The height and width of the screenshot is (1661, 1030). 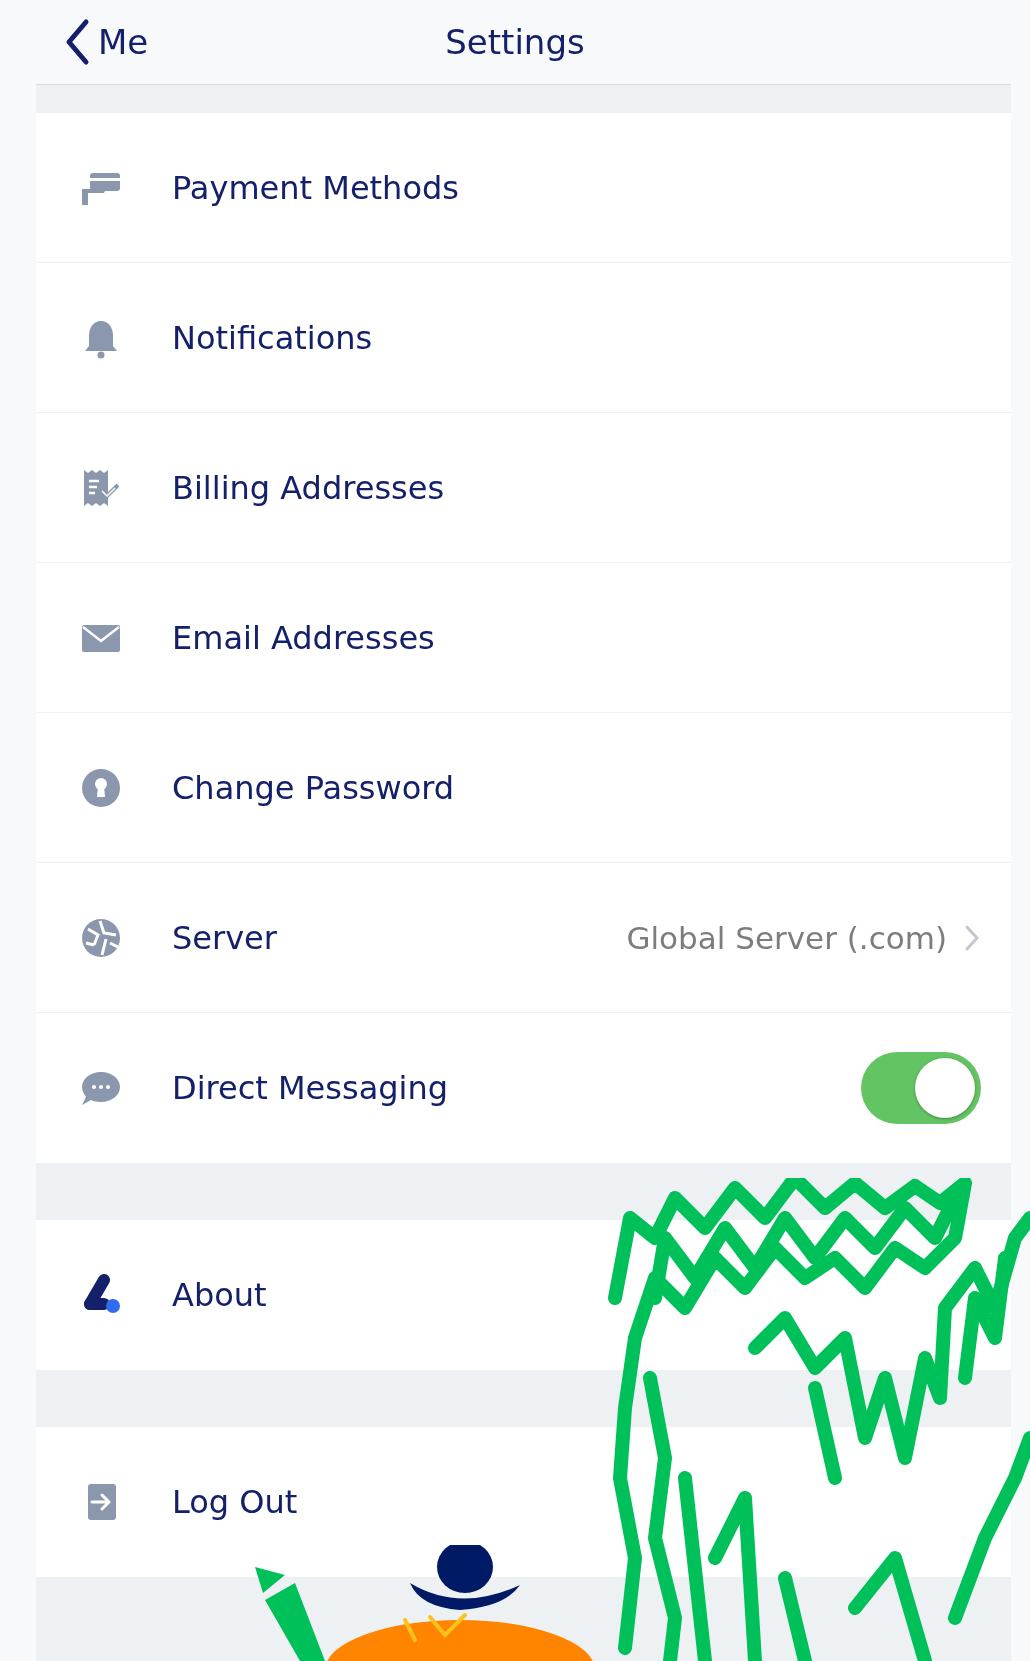 What do you see at coordinates (523, 788) in the screenshot?
I see `settings-row: Change Password` at bounding box center [523, 788].